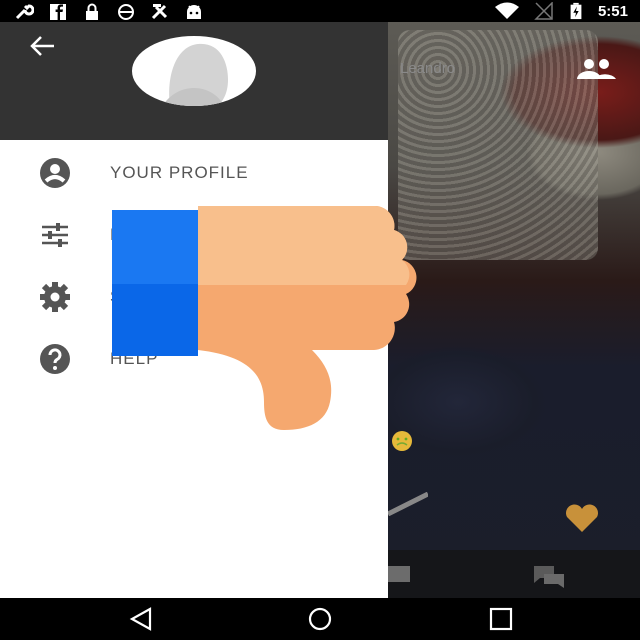 The height and width of the screenshot is (640, 640). I want to click on account-circle-icon, so click(55, 173).